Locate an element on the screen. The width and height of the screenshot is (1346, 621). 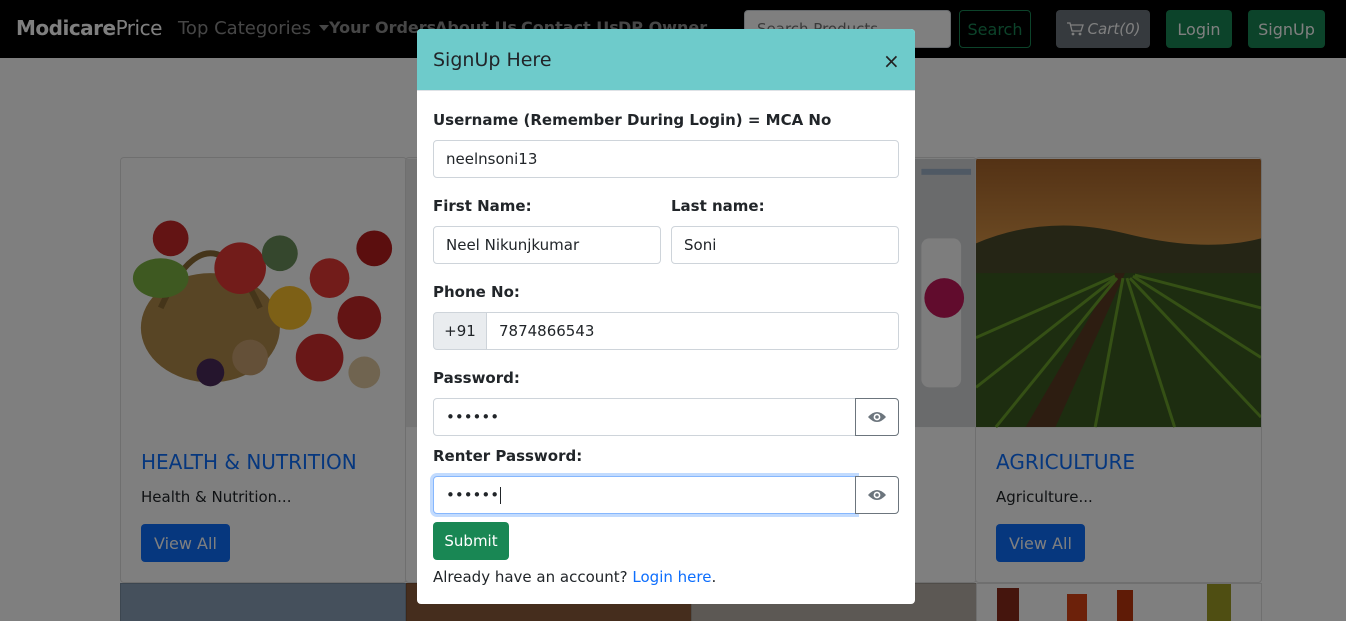
toggle-password-button is located at coordinates (877, 417).